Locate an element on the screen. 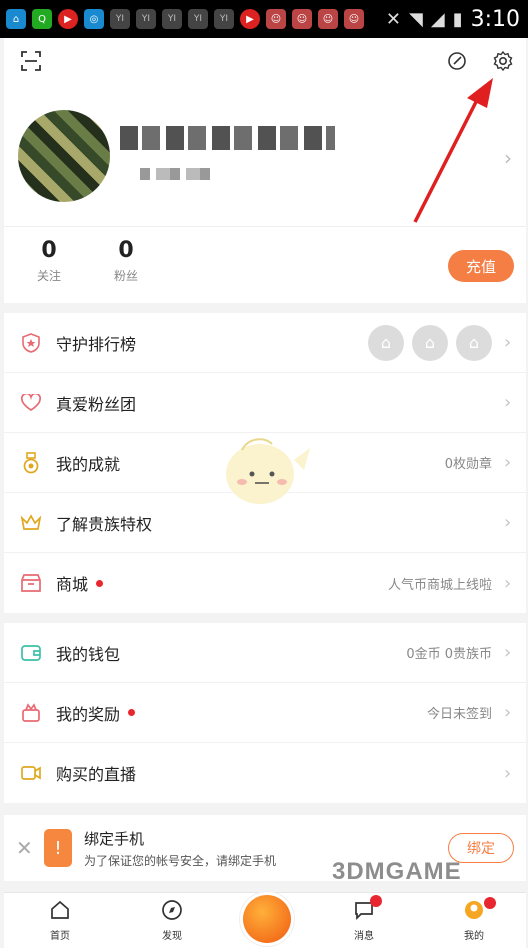 The width and height of the screenshot is (528, 948). wallet-icon is located at coordinates (31, 653).